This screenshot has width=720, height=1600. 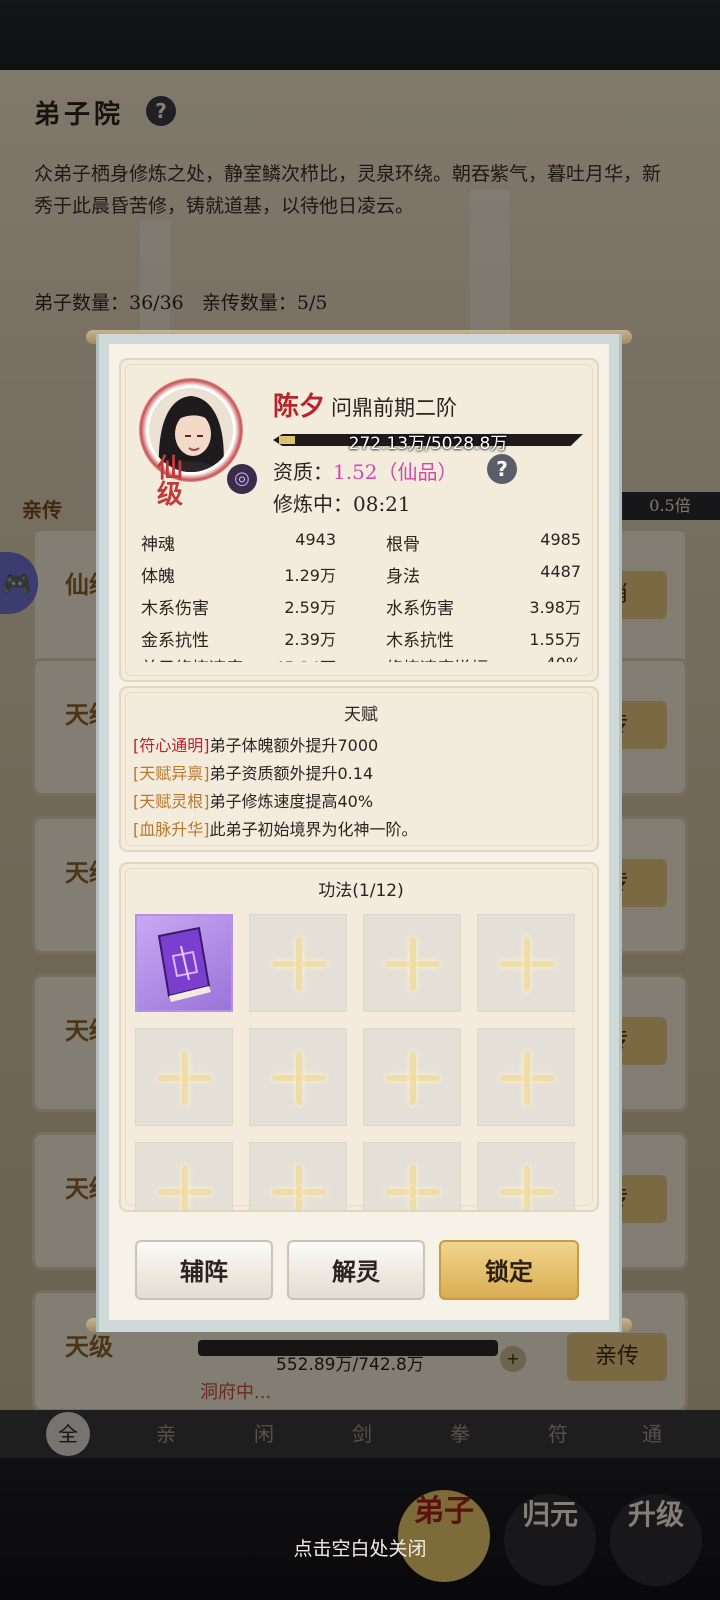 I want to click on stat-value: 45.34万, so click(x=305, y=658).